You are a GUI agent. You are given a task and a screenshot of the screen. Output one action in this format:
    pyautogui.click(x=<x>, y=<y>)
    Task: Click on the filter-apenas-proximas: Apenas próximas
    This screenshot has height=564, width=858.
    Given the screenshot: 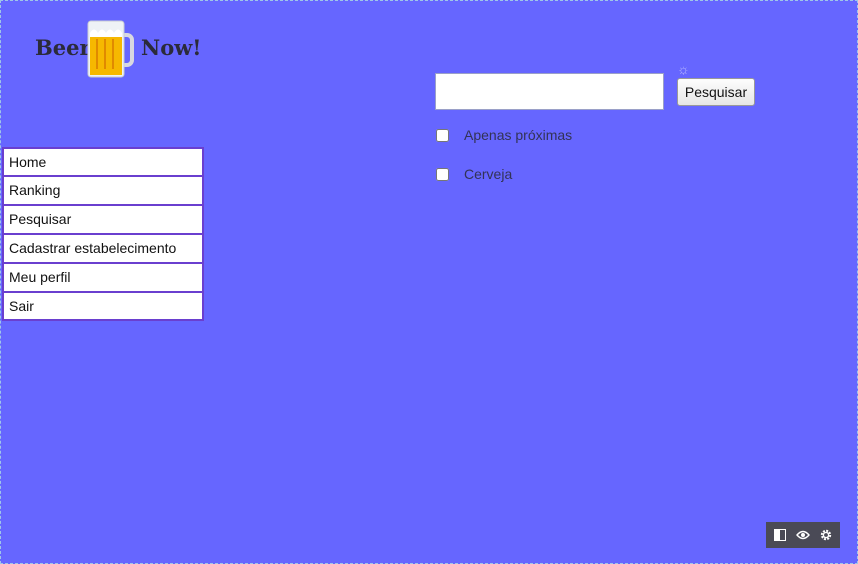 What is the action you would take?
    pyautogui.click(x=504, y=135)
    